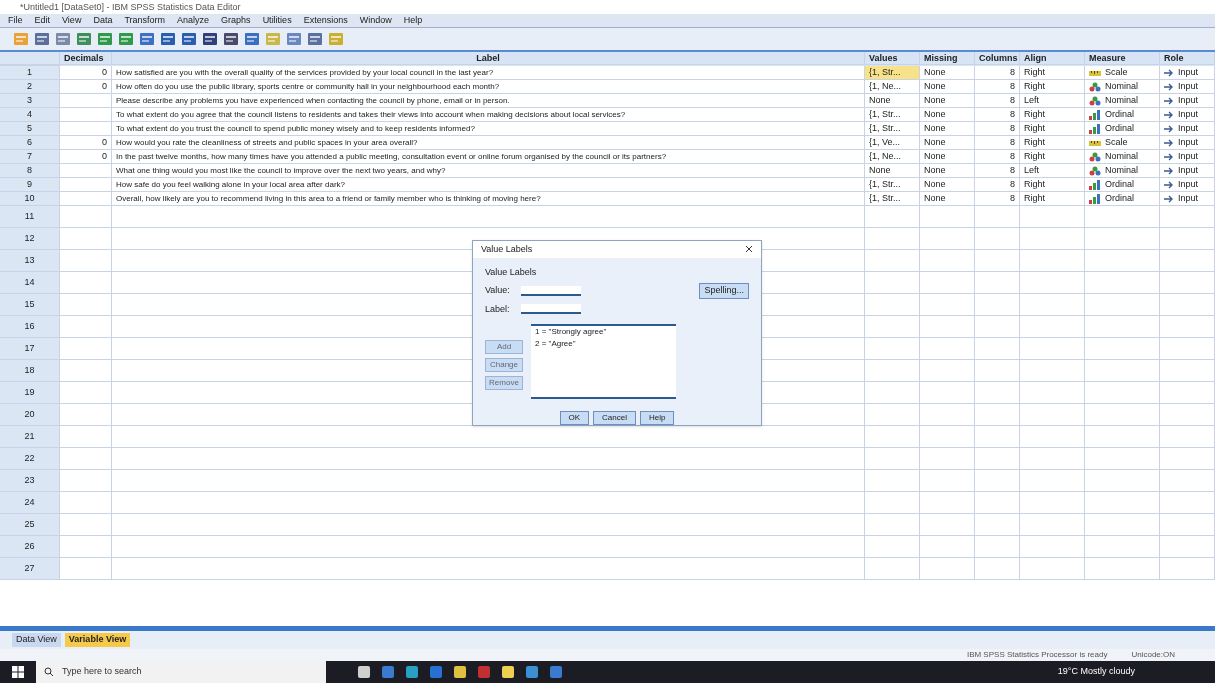  I want to click on row-number: 13, so click(30, 261).